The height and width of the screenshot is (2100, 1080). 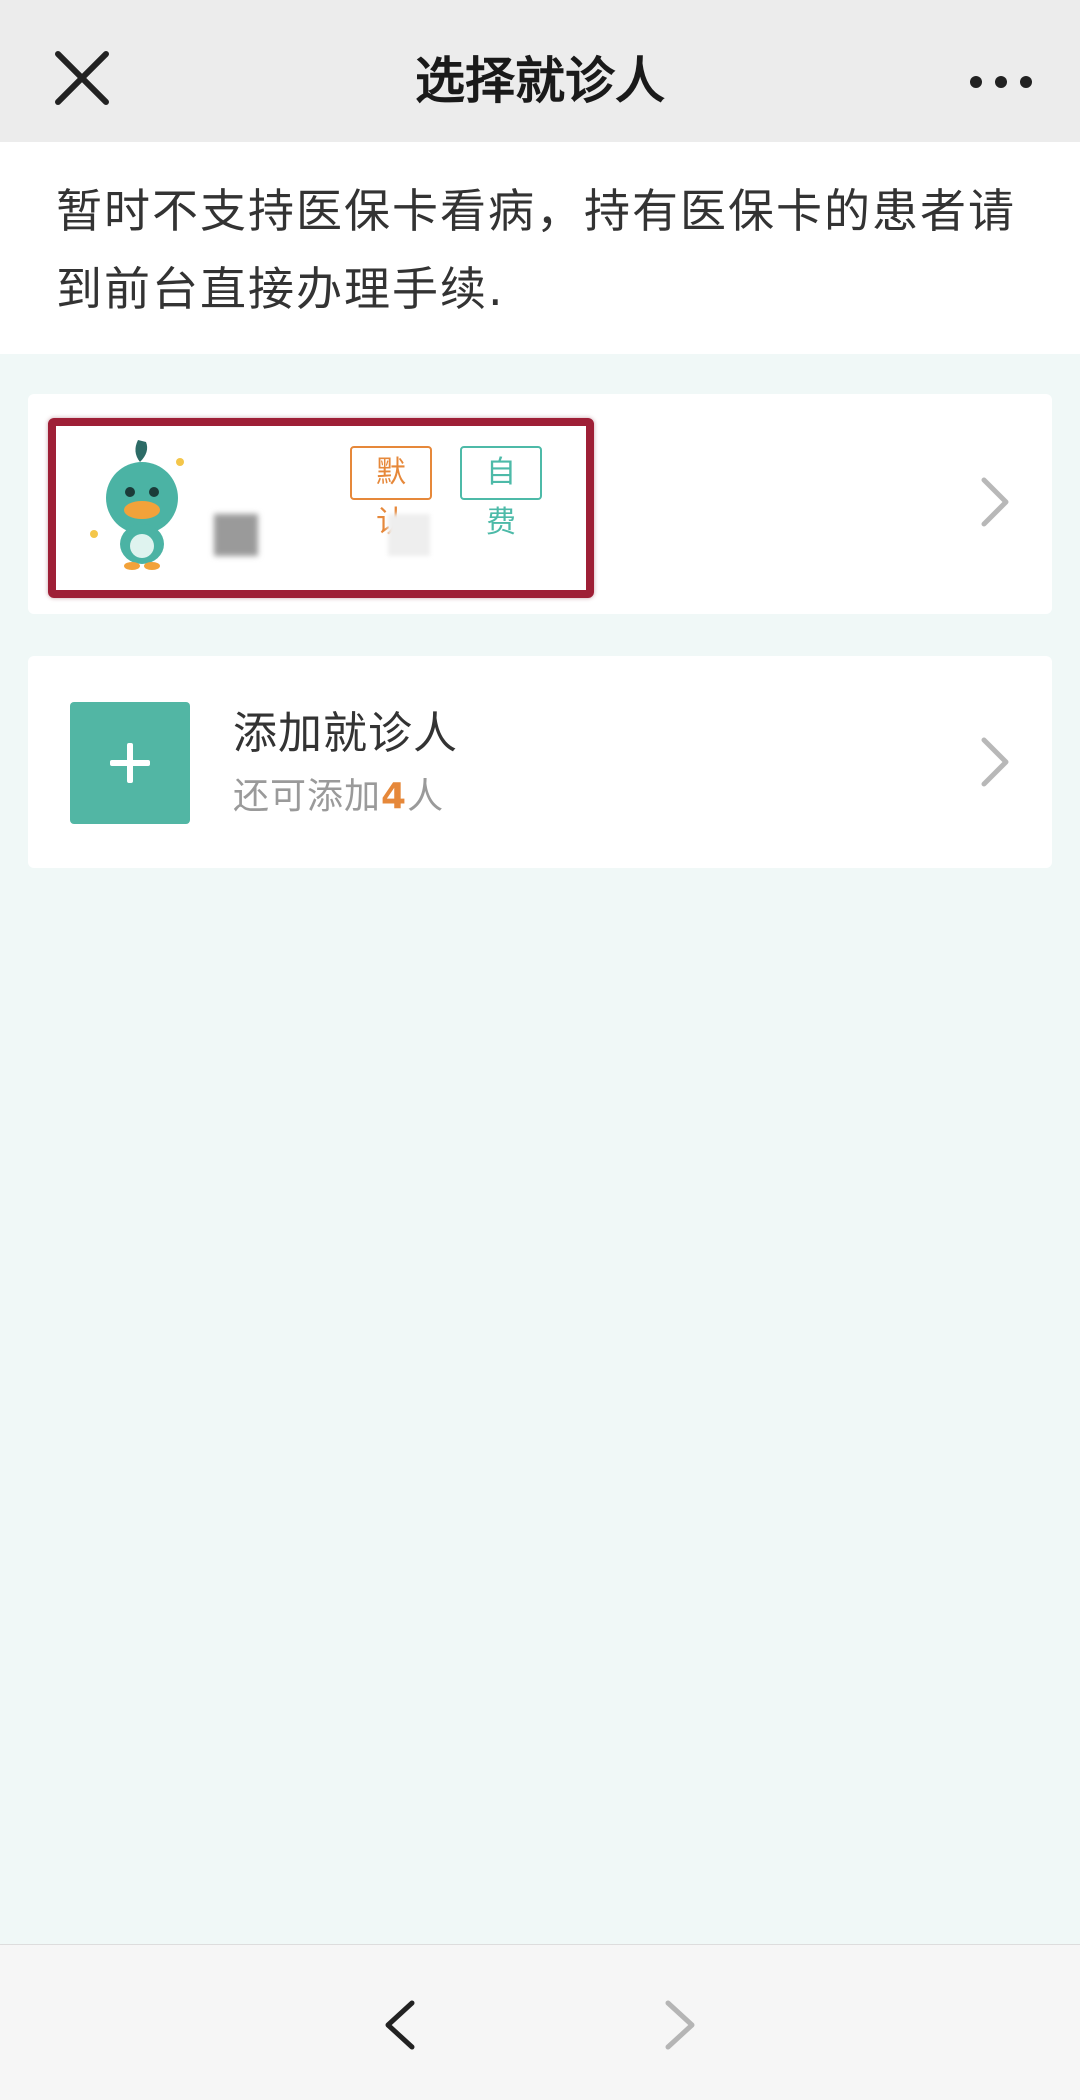 I want to click on remaining-count: 4, so click(x=394, y=796).